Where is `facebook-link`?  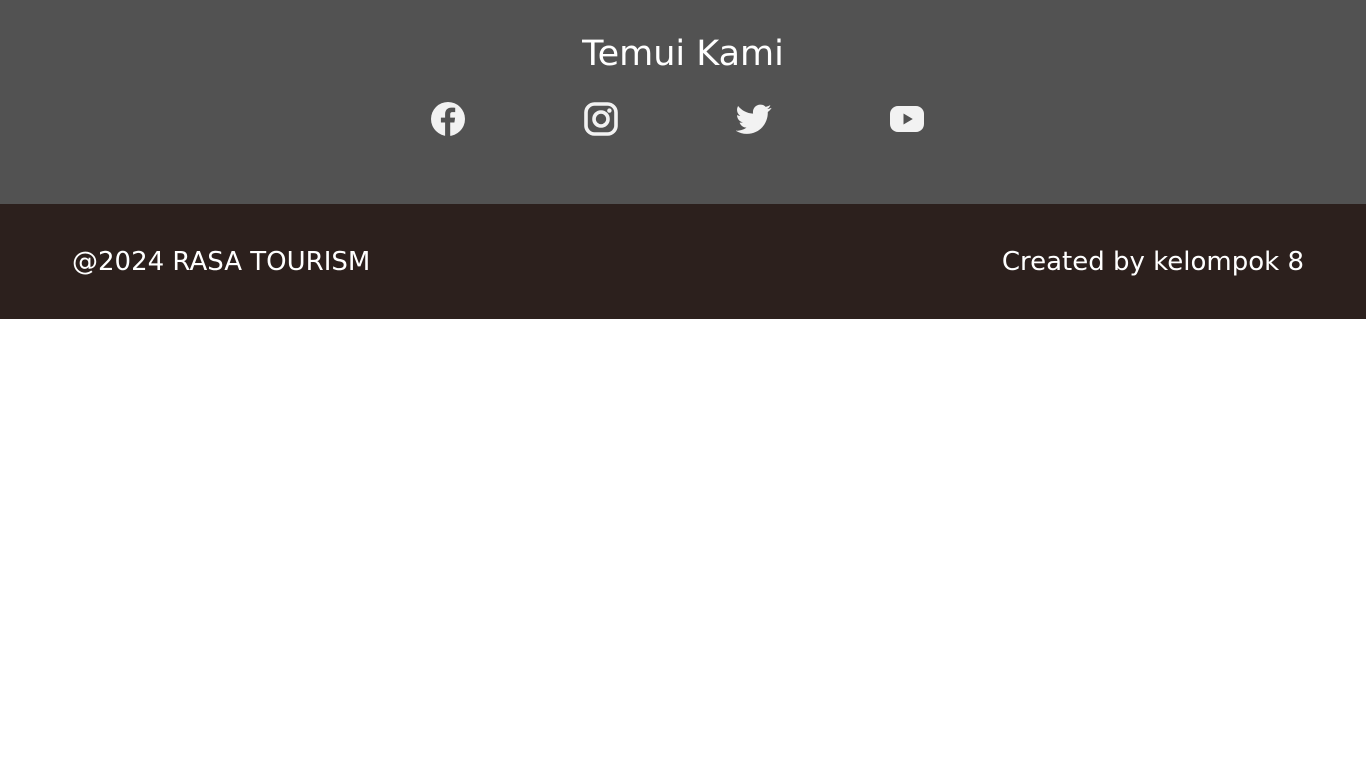 facebook-link is located at coordinates (448, 119).